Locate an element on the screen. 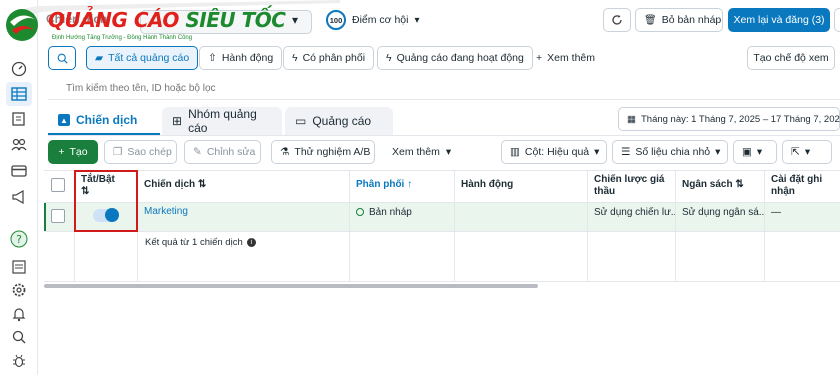  toolbar-see-more: Xem thêm ▾ is located at coordinates (421, 152).